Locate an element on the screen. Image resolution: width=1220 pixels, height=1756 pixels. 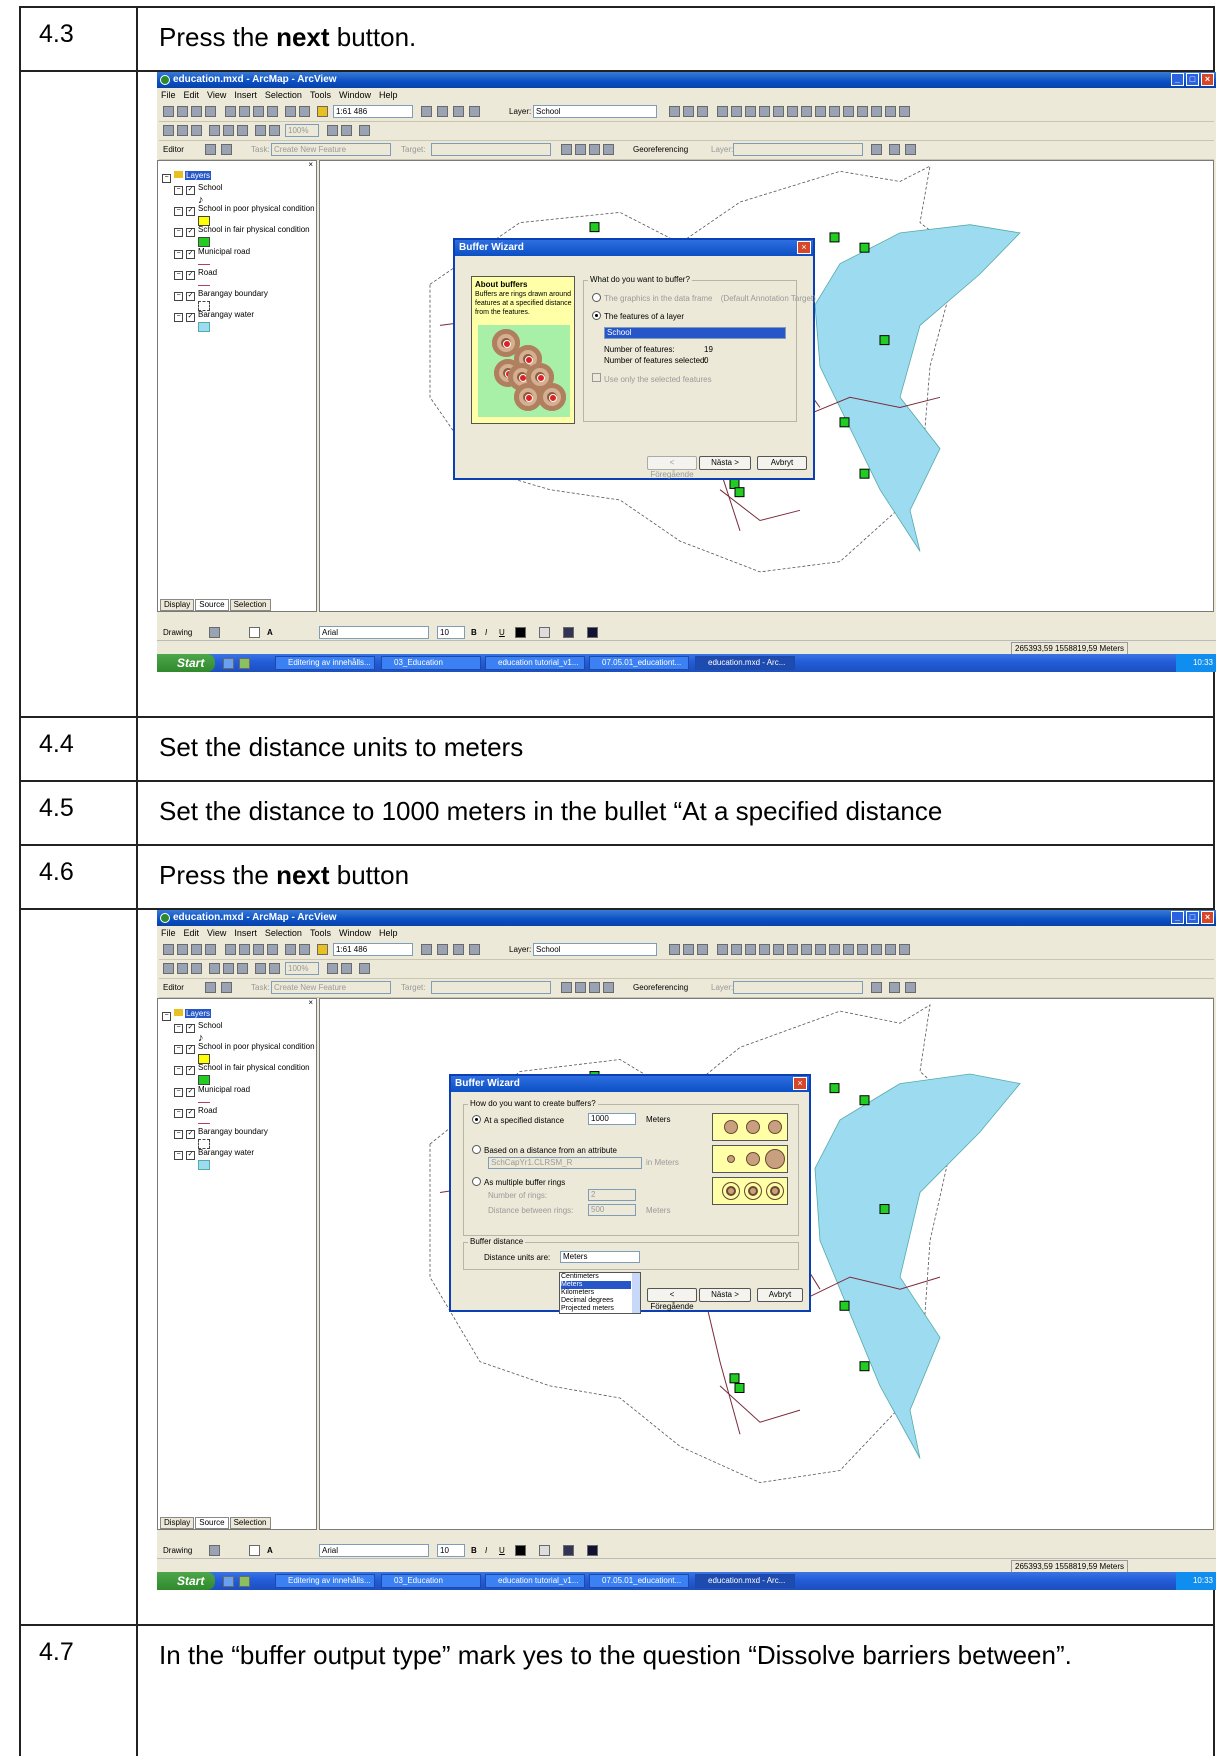
quick-launch-icon is located at coordinates (228, 663).